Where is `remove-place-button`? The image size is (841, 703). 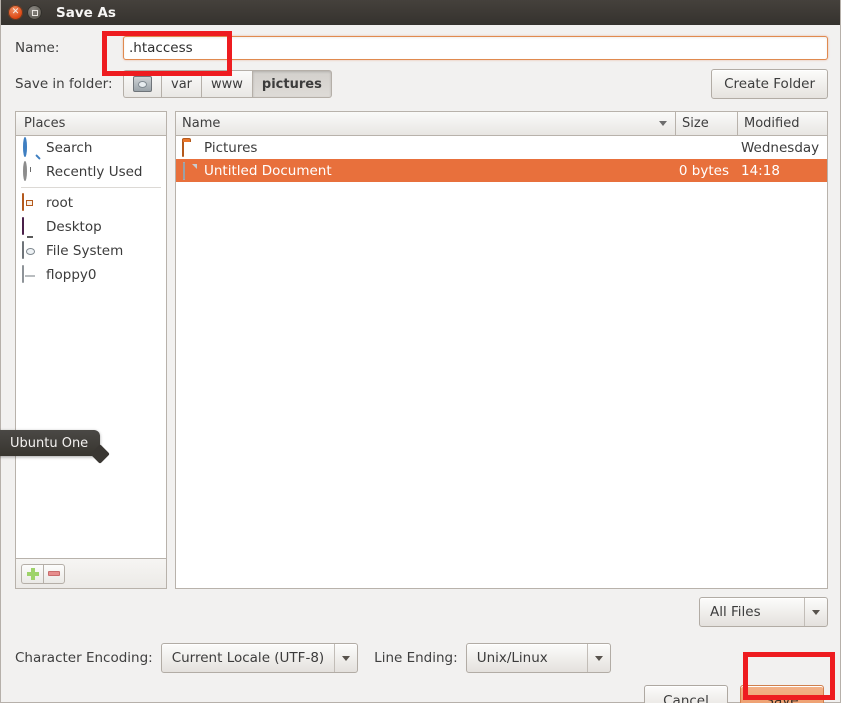 remove-place-button is located at coordinates (54, 573).